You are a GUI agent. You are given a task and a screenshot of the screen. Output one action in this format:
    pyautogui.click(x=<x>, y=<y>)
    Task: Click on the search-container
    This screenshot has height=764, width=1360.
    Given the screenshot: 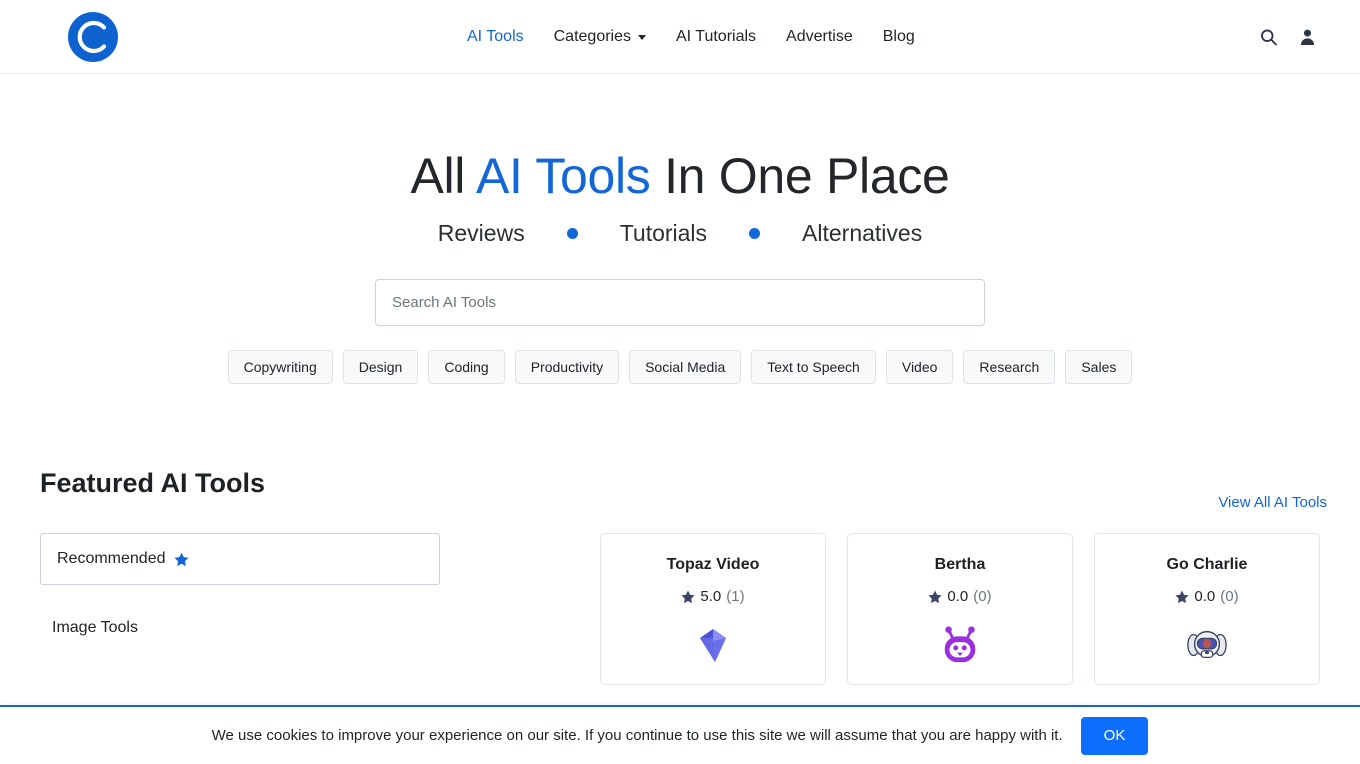 What is the action you would take?
    pyautogui.click(x=680, y=302)
    